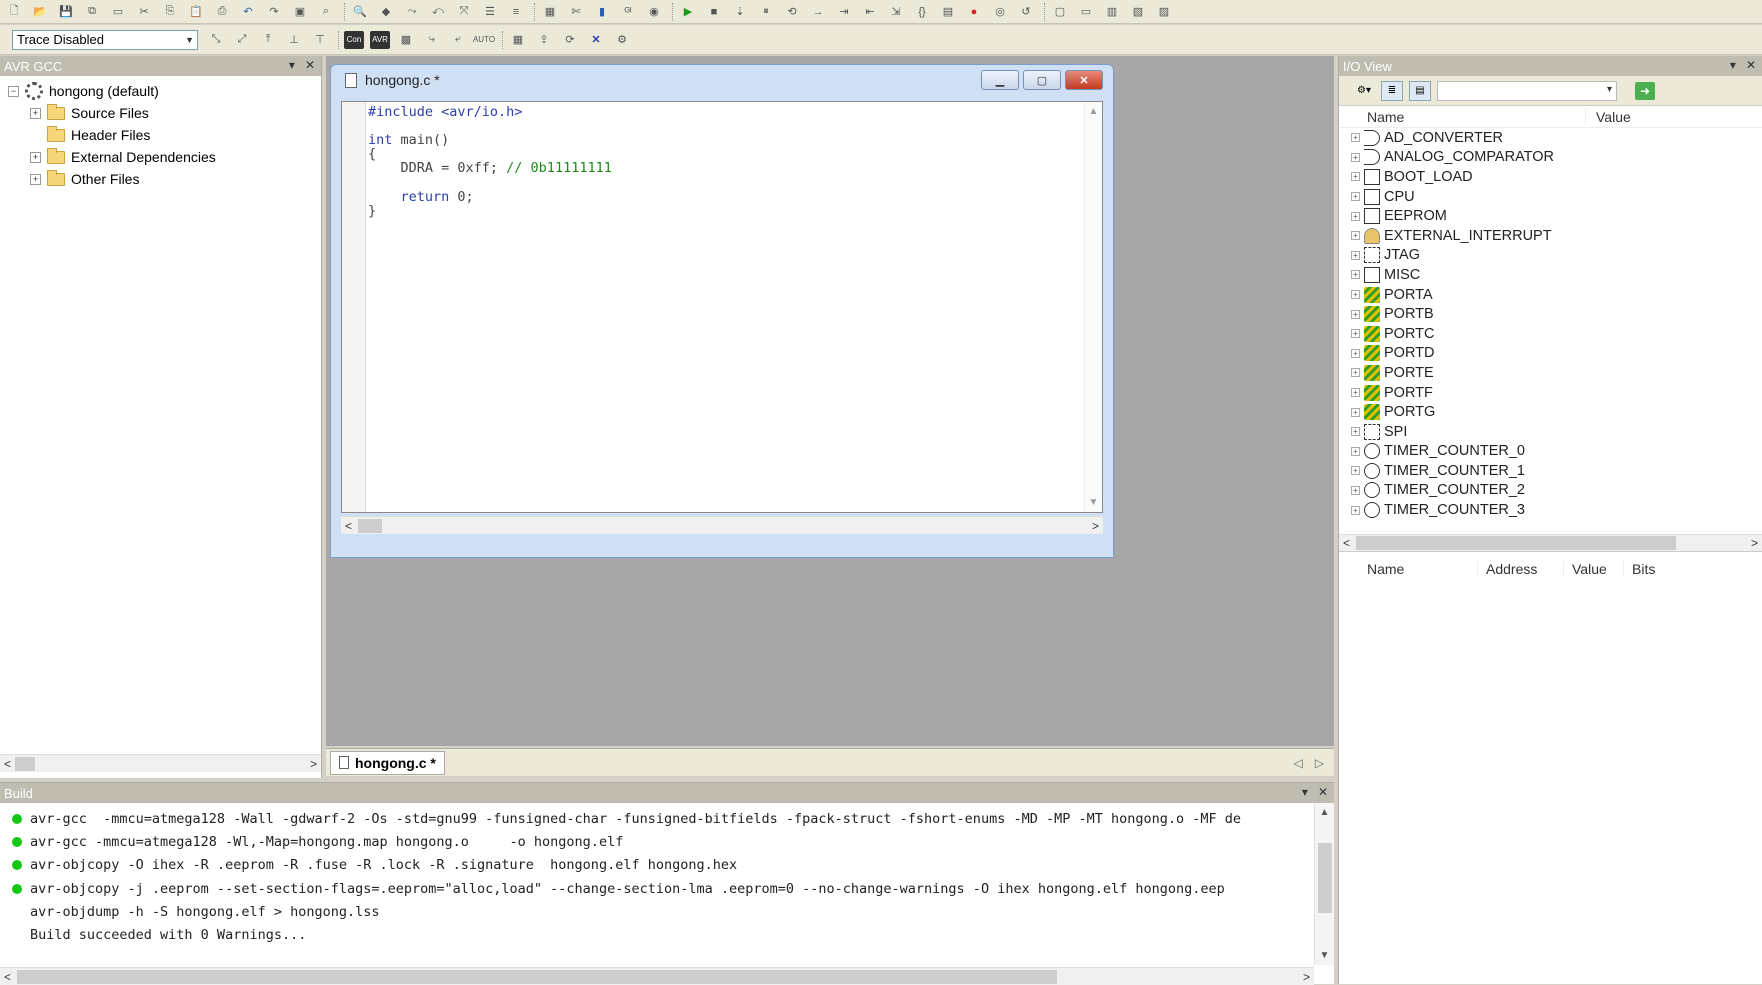 Image resolution: width=1762 pixels, height=985 pixels. What do you see at coordinates (844, 12) in the screenshot?
I see `step-over-icon: ⇥` at bounding box center [844, 12].